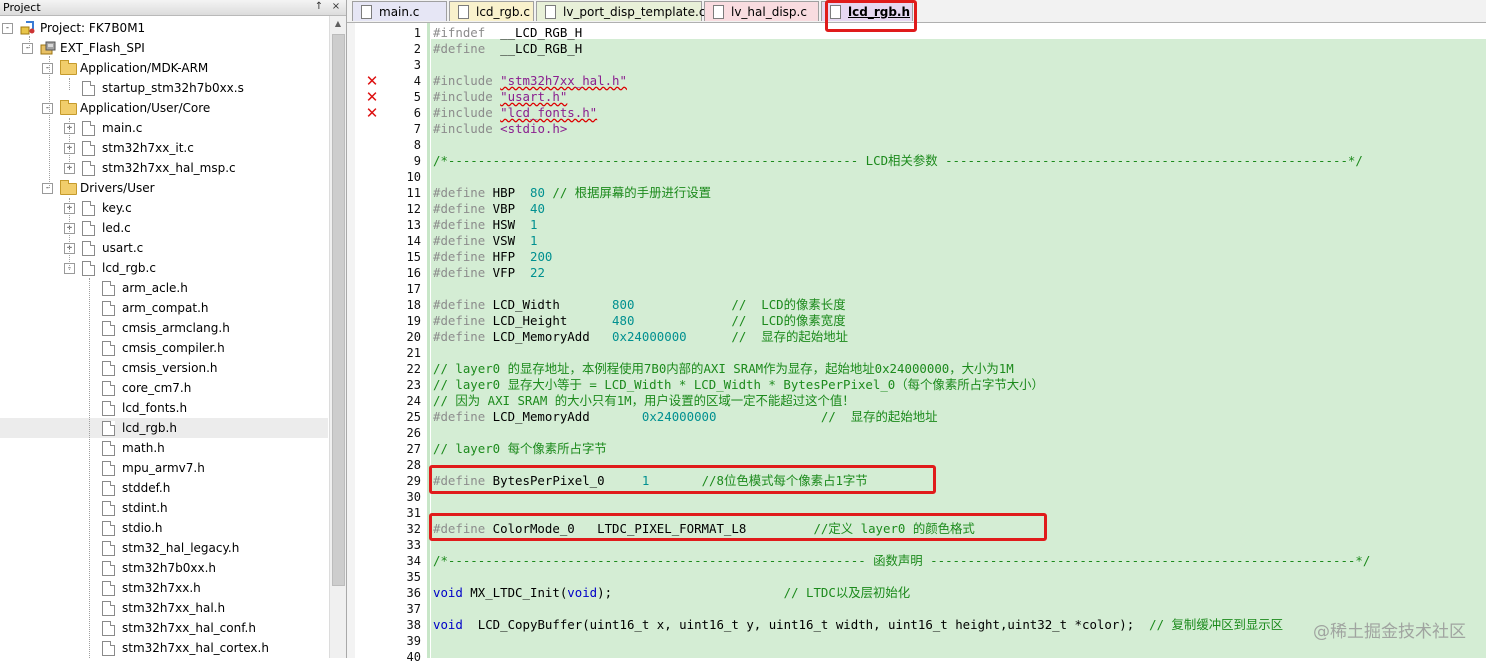 This screenshot has height=665, width=1486. Describe the element at coordinates (413, 401) in the screenshot. I see `line-number: 24` at that location.